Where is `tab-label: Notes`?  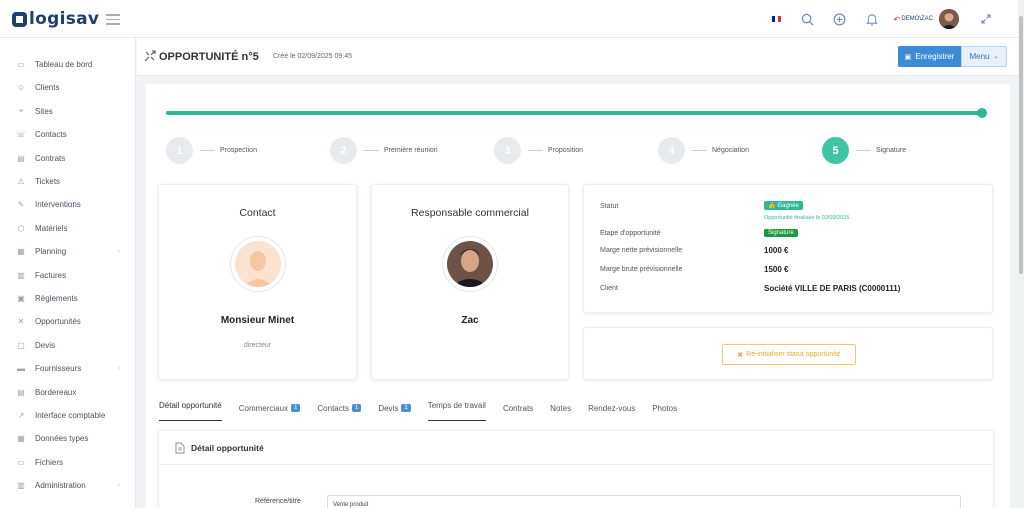
tab-label: Notes is located at coordinates (561, 408).